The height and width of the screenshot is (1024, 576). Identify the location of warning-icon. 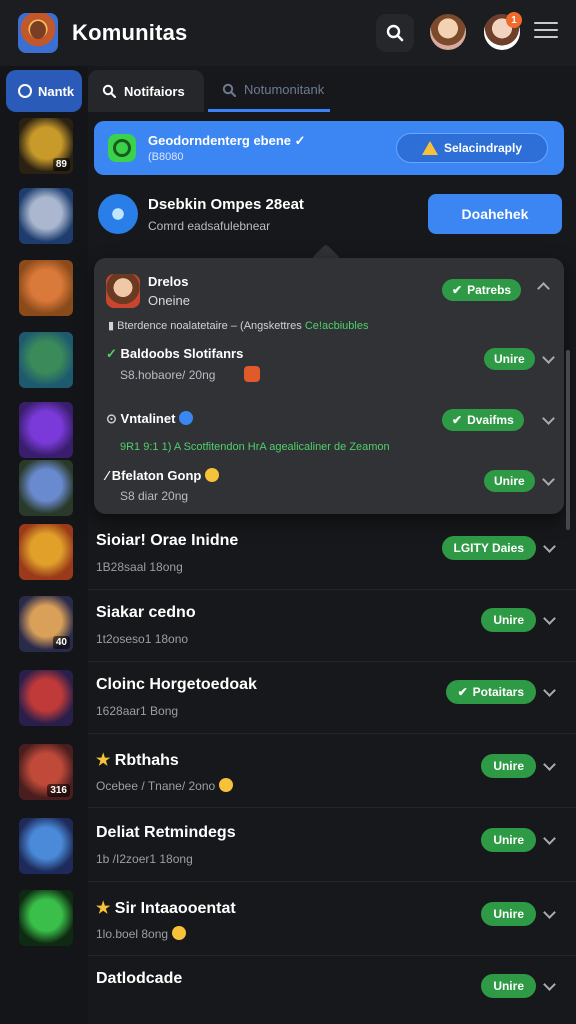
(429, 148).